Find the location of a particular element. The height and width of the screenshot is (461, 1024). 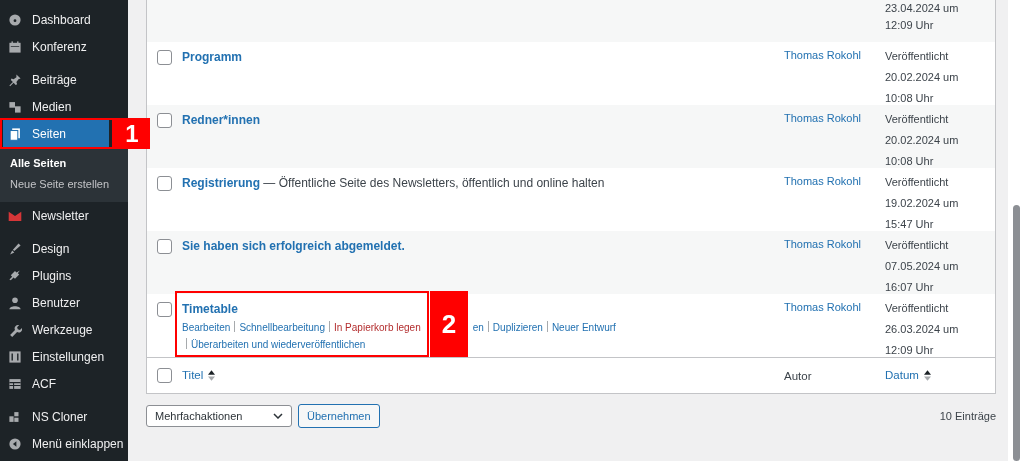

wrench-icon is located at coordinates (15, 329).